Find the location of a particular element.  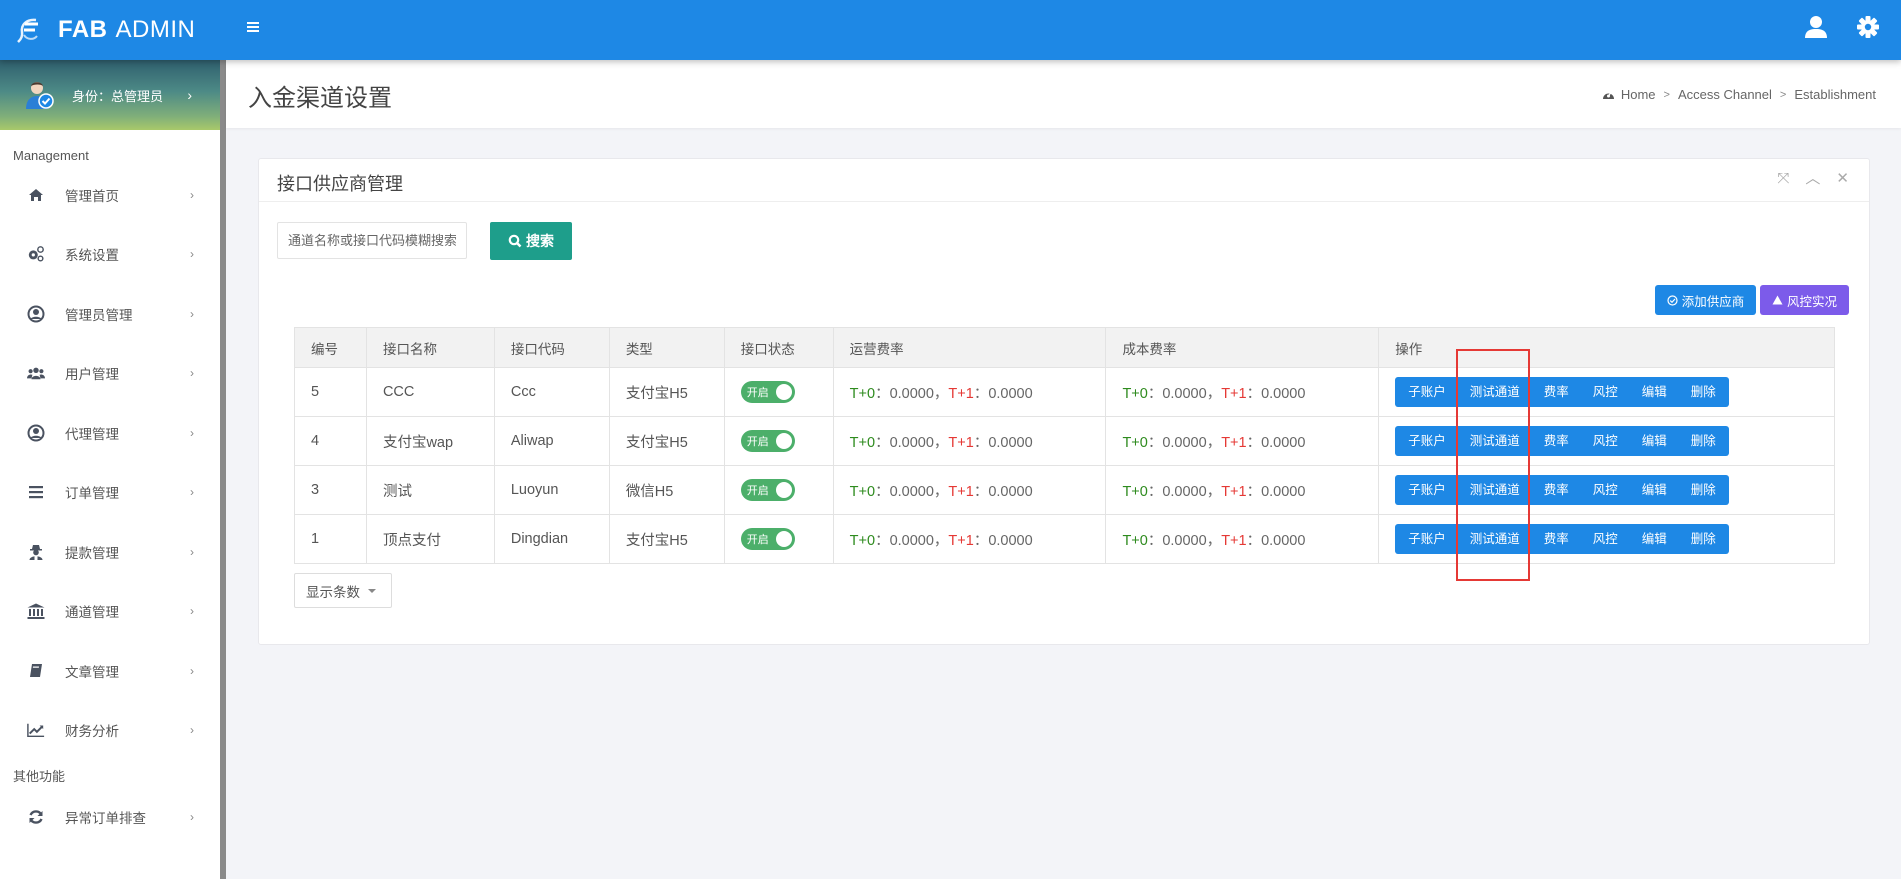

user-icon is located at coordinates (1816, 27).